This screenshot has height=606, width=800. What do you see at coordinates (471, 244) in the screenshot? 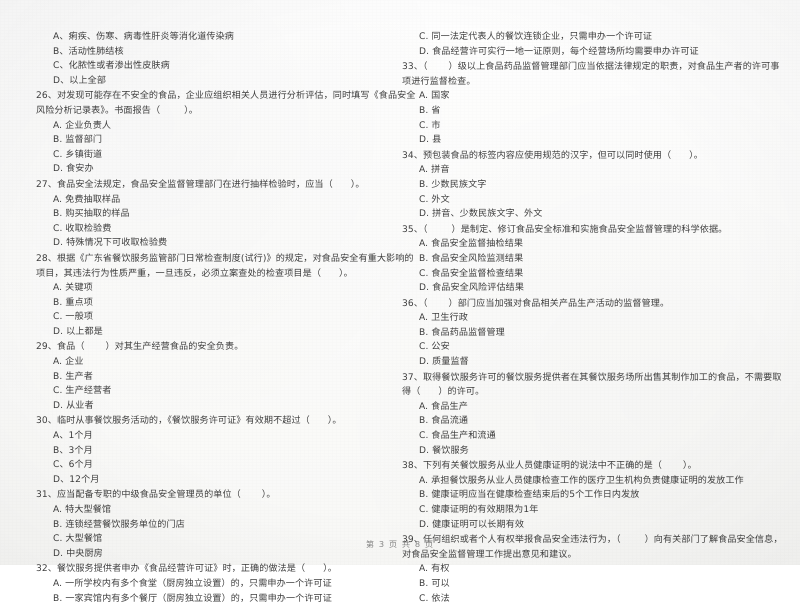
I see `option-item: A. 食品安全监督抽检结果` at bounding box center [471, 244].